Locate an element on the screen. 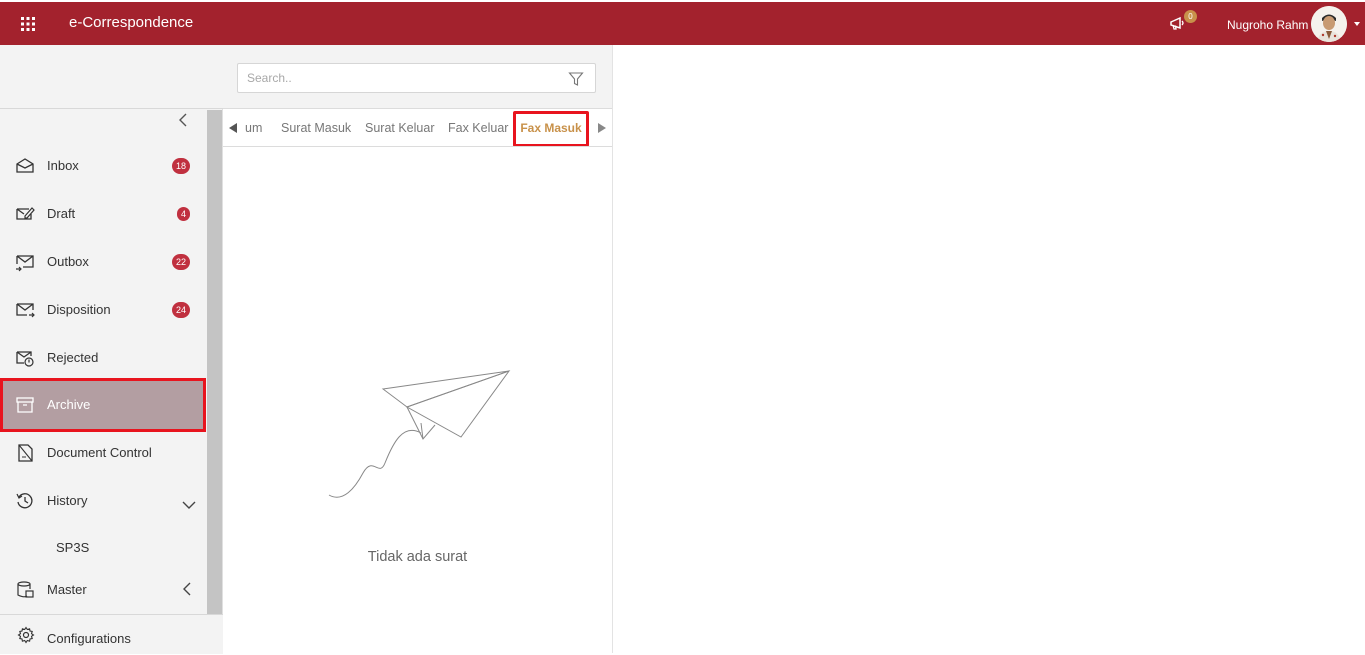 This screenshot has width=1365, height=655. sidebar-item-draft: Draft 4 is located at coordinates (103, 214).